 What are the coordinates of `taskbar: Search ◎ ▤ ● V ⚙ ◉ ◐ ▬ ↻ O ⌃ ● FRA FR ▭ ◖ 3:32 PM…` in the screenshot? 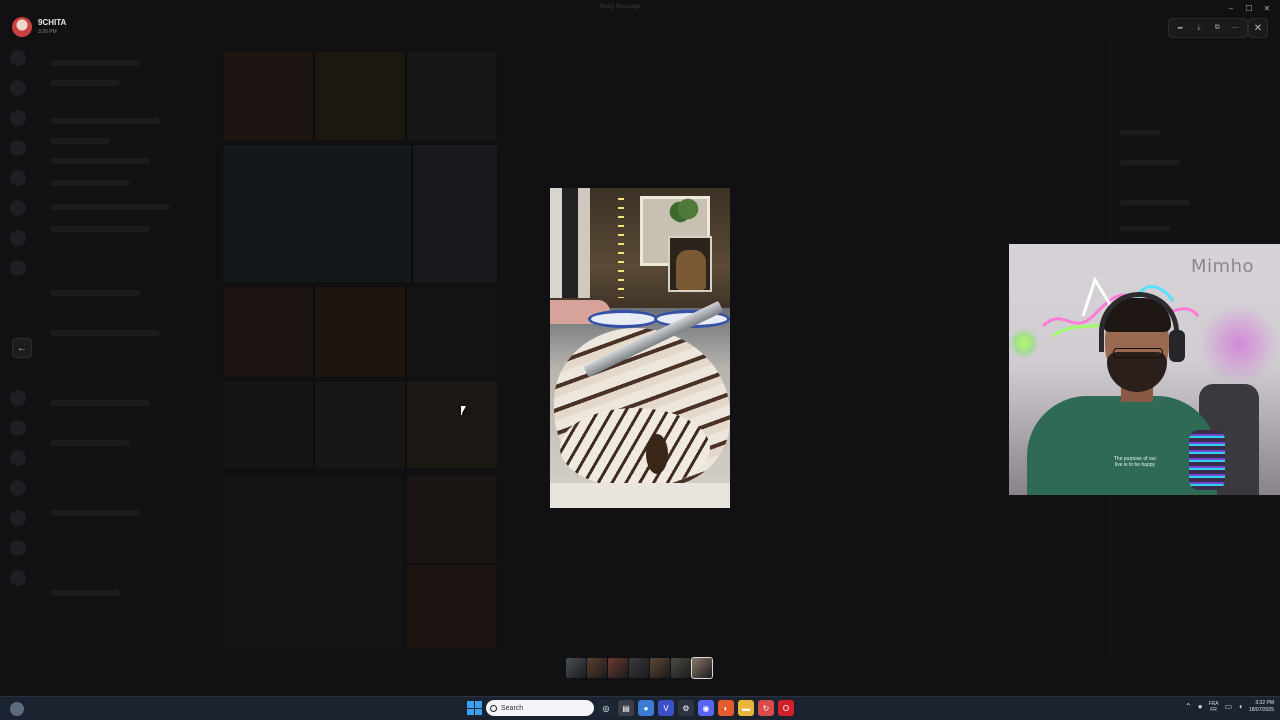 It's located at (640, 708).